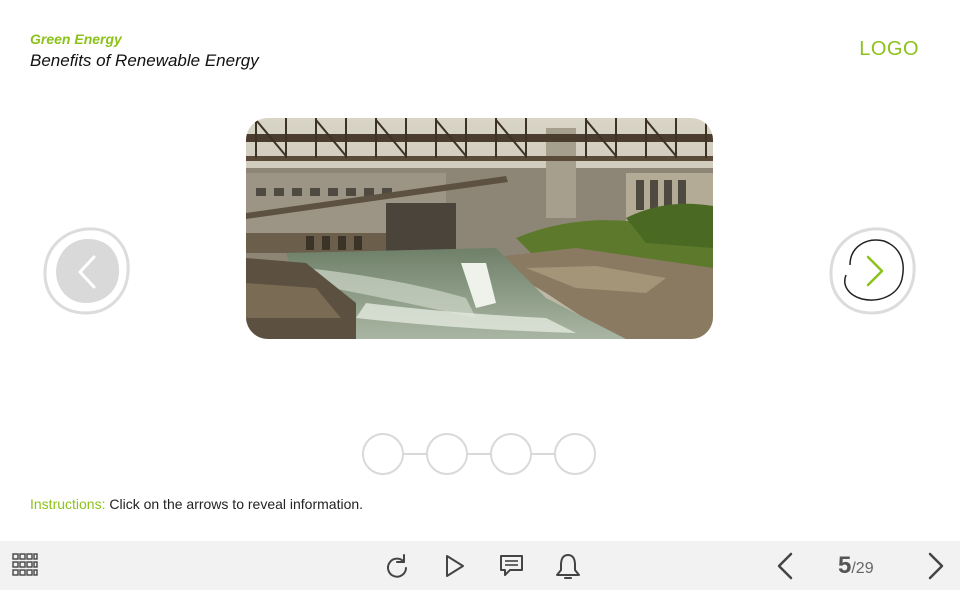 Image resolution: width=960 pixels, height=590 pixels. I want to click on prev-button, so click(87, 271).